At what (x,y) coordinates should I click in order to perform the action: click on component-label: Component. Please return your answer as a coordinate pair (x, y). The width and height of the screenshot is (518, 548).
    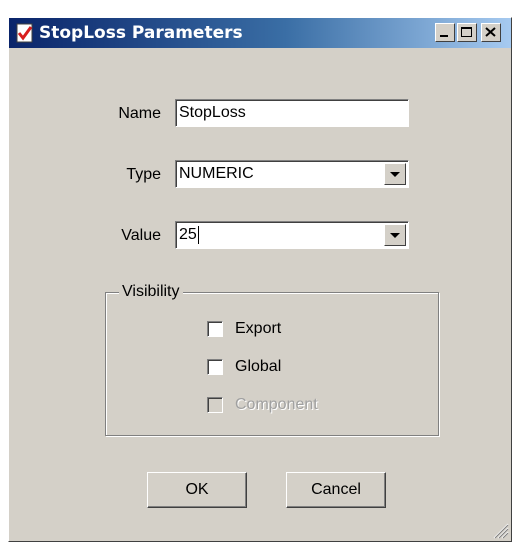
    Looking at the image, I should click on (276, 404).